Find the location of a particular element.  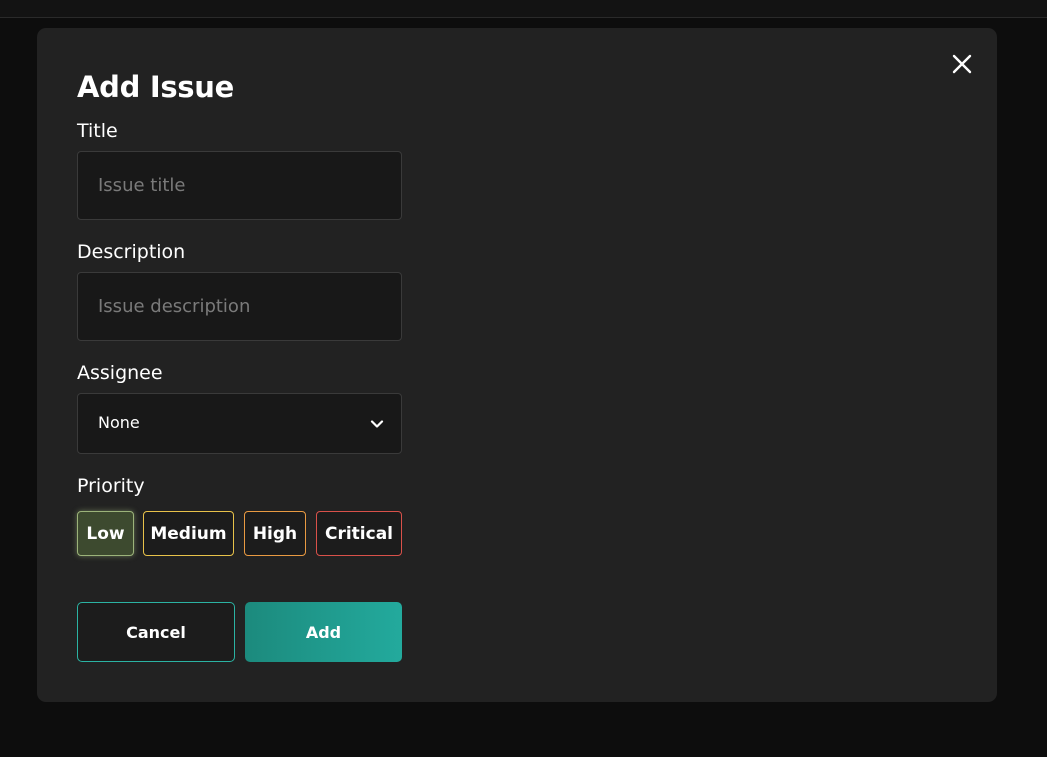

chevron-down-icon is located at coordinates (377, 424).